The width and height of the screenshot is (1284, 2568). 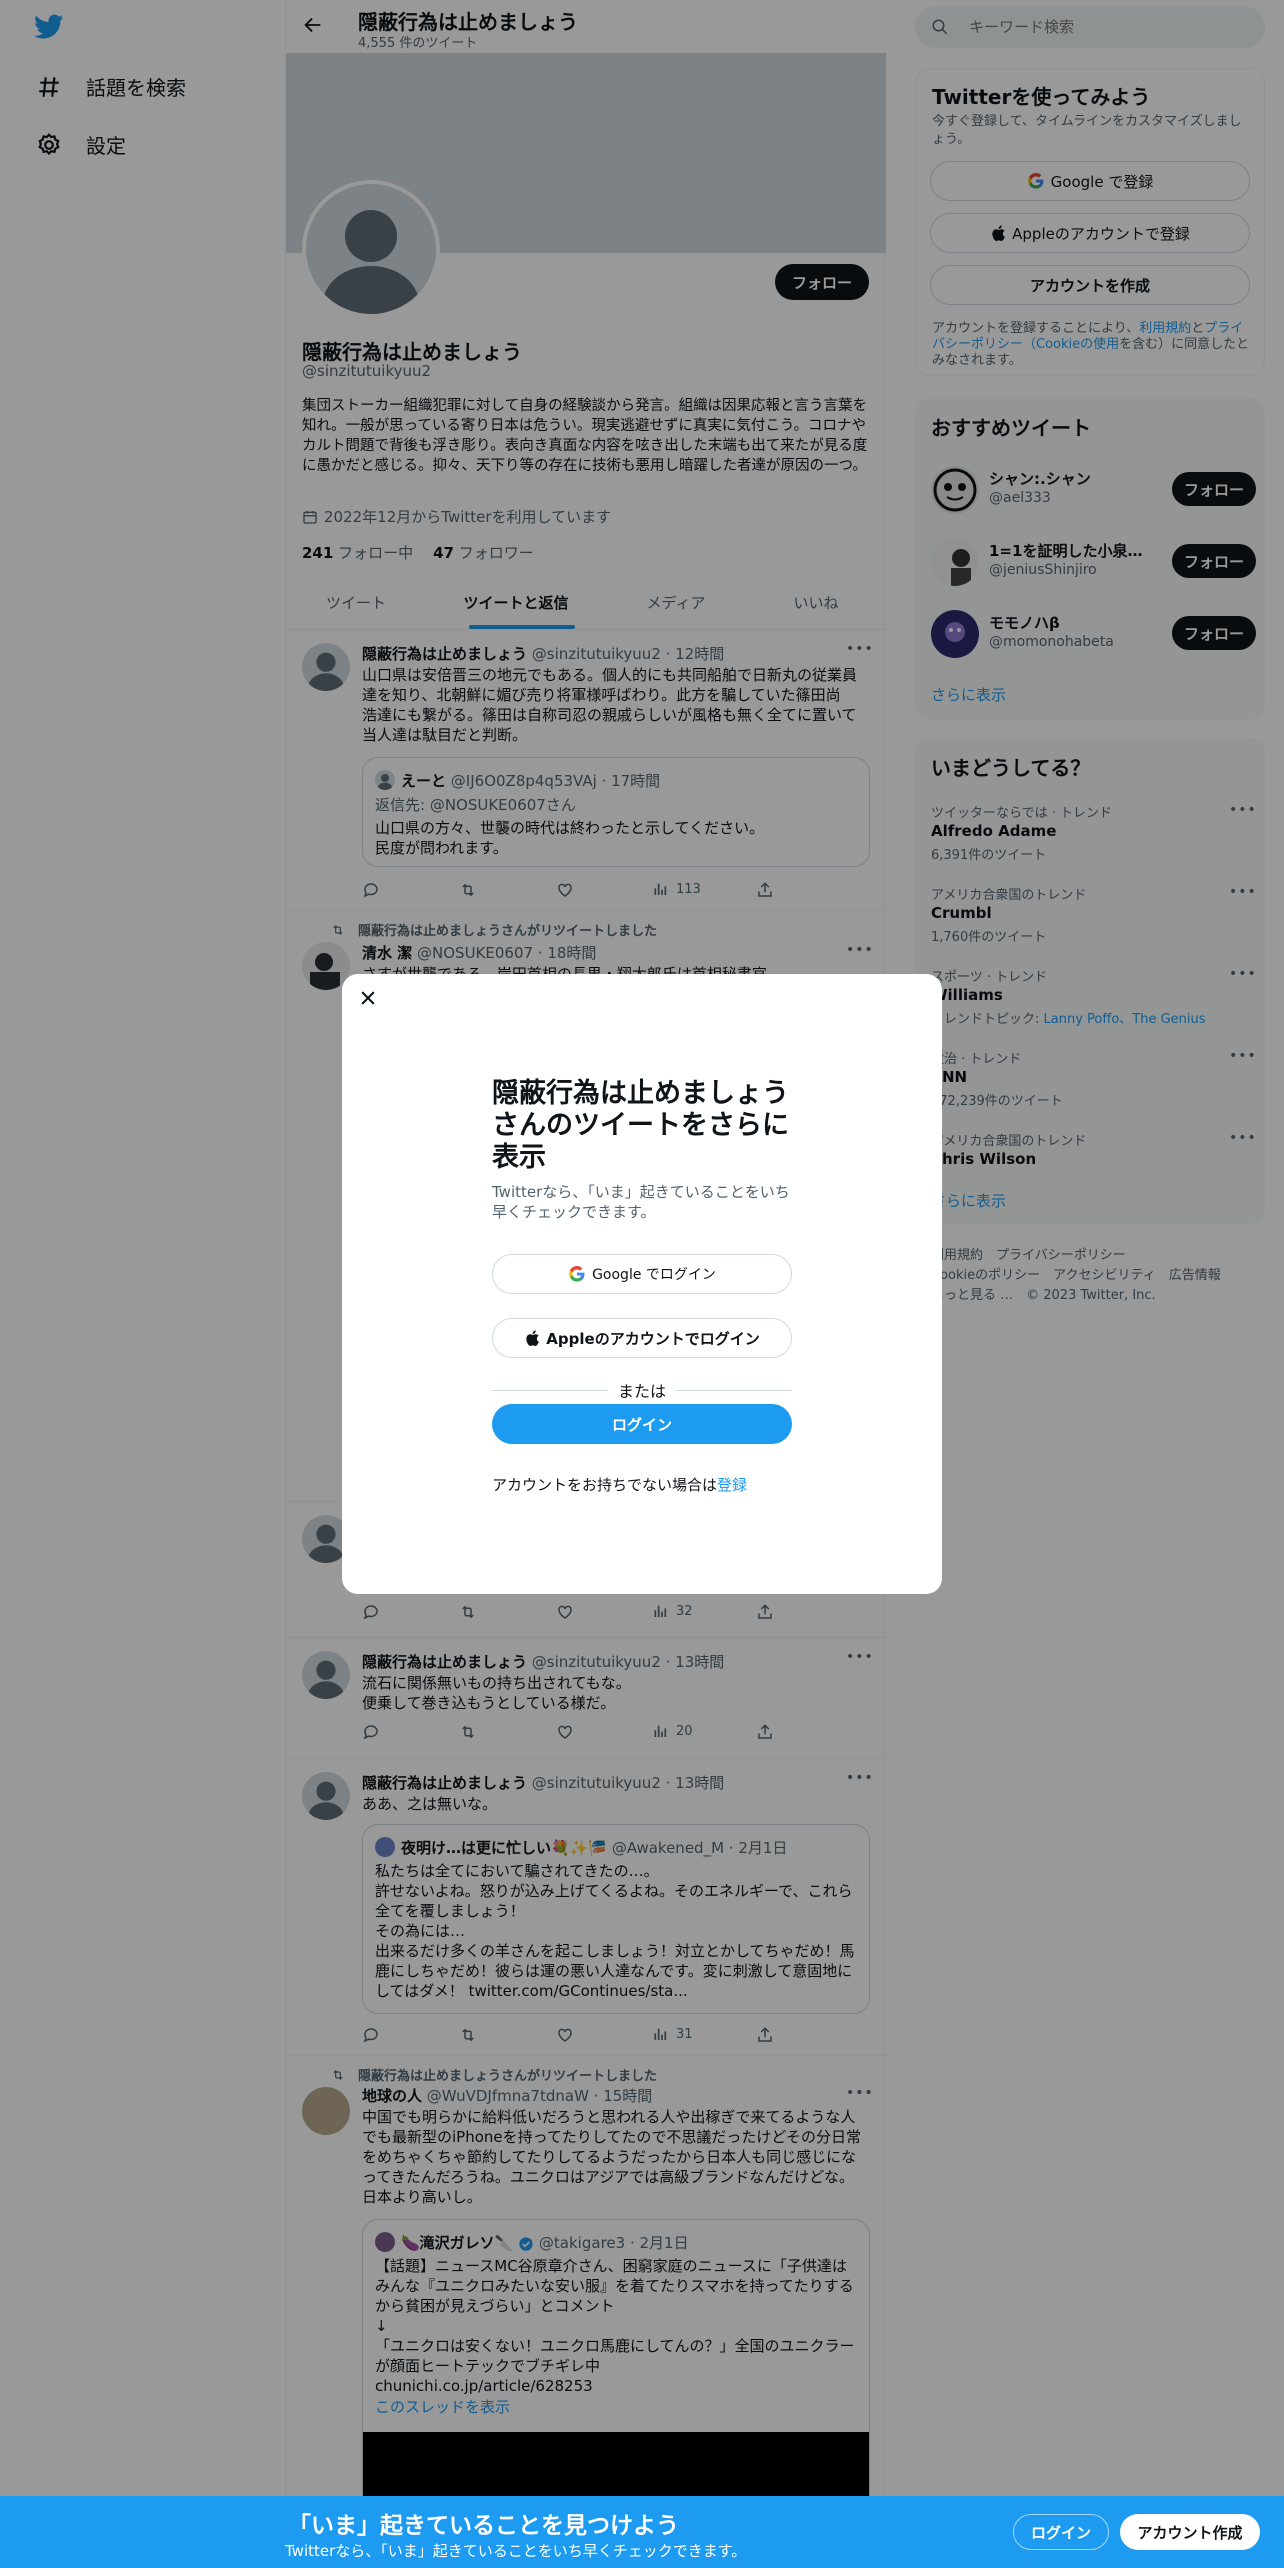 What do you see at coordinates (1061, 2532) in the screenshot?
I see `bottombar-login-button: ログイン` at bounding box center [1061, 2532].